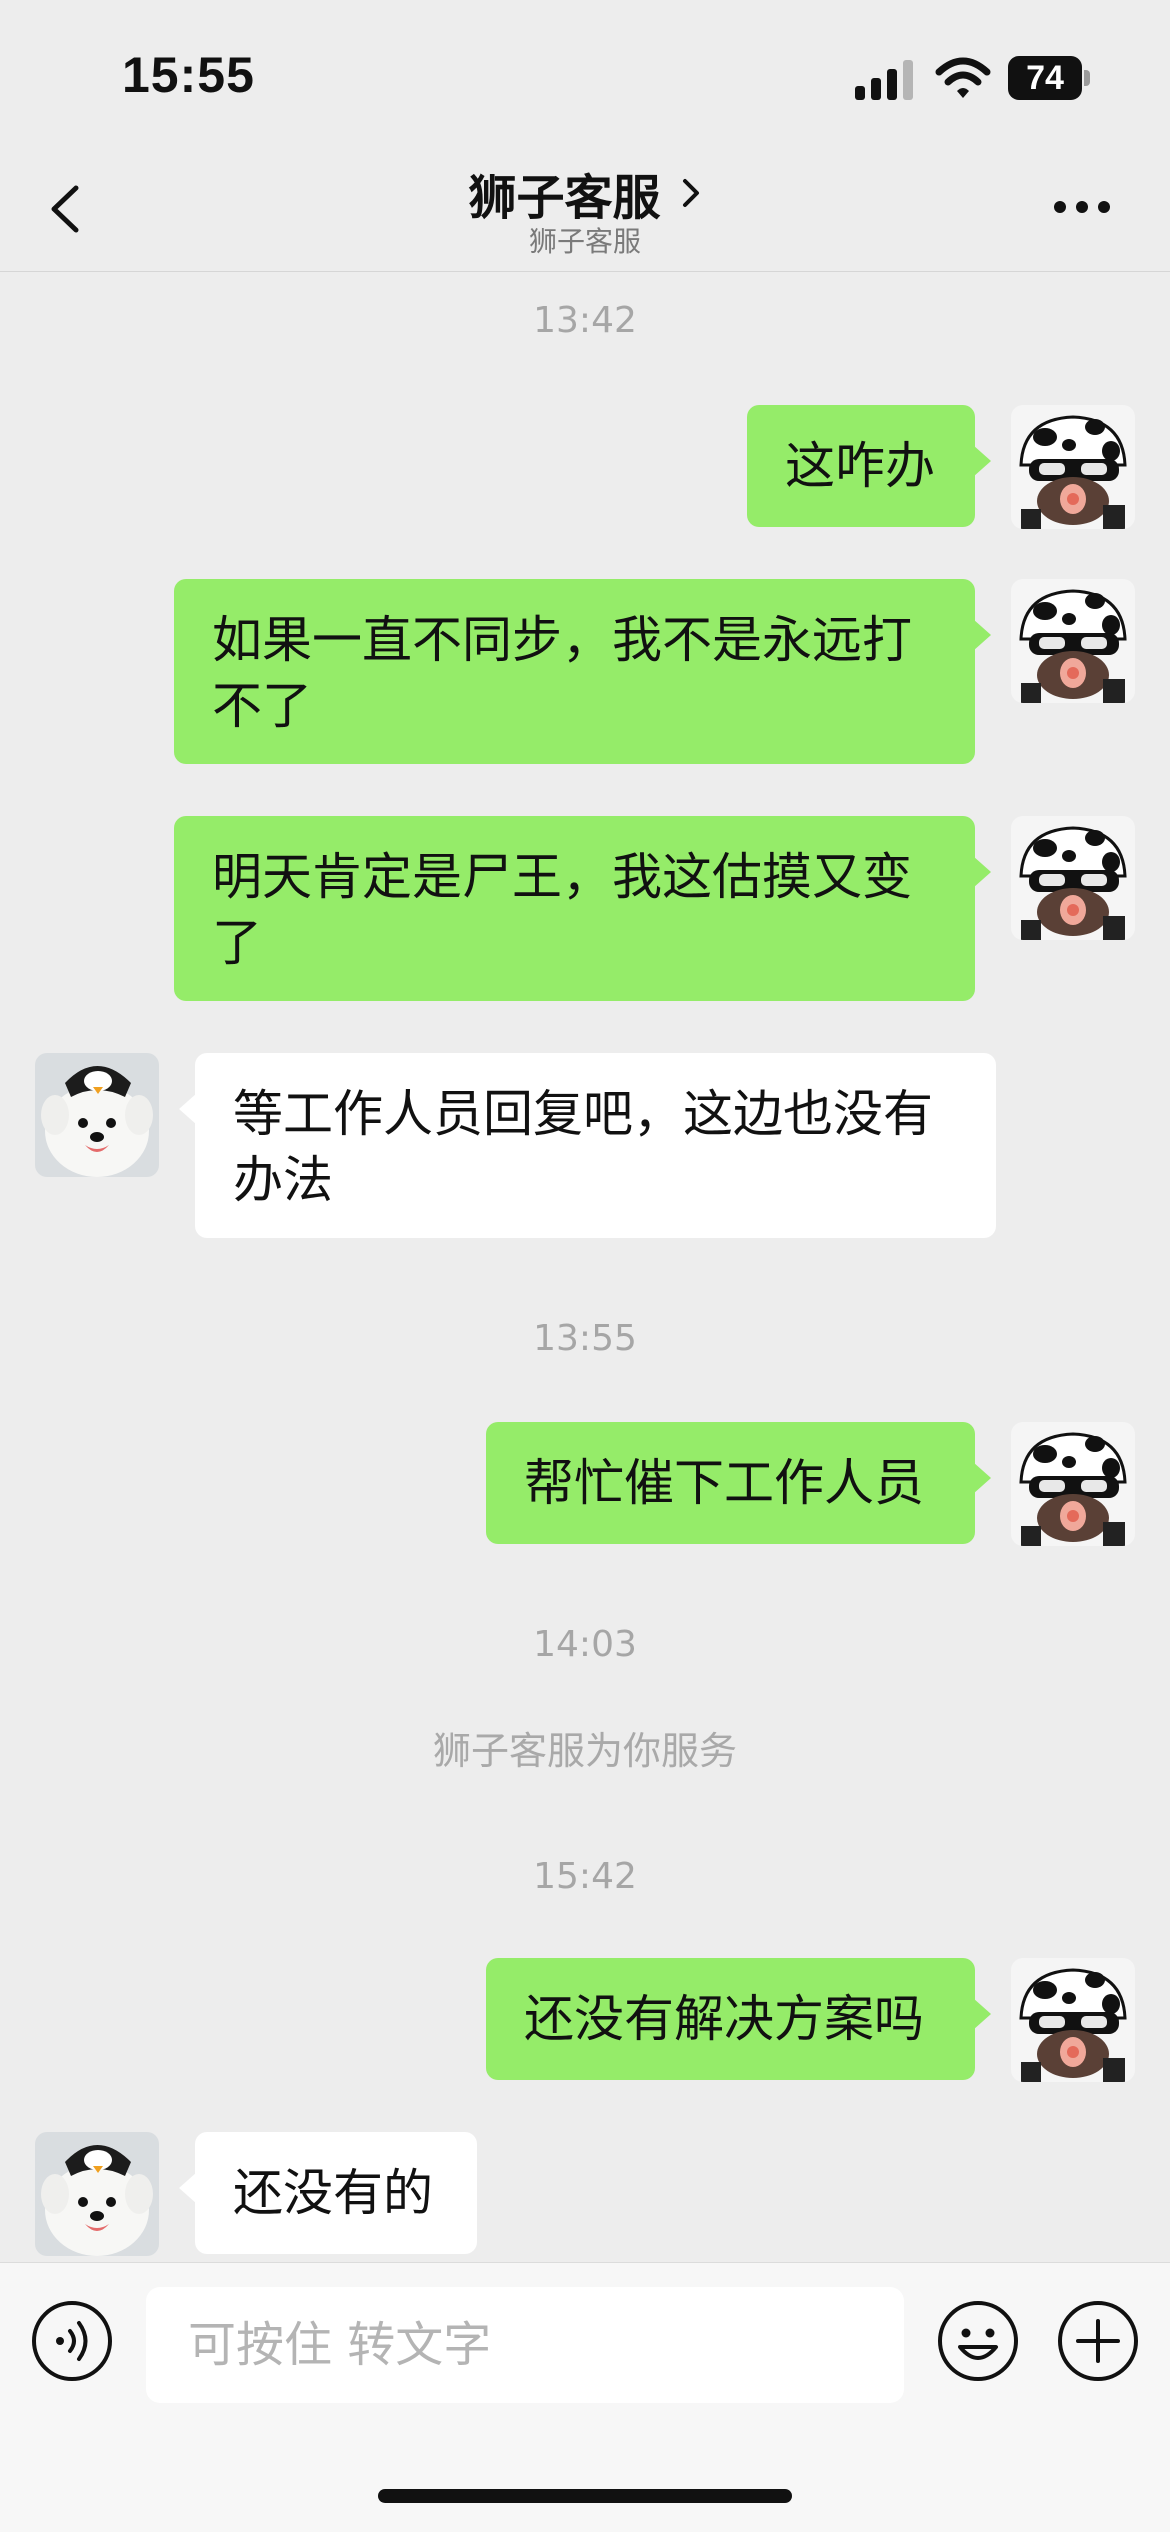  I want to click on message-text: 还没有解决方案吗, so click(724, 2019).